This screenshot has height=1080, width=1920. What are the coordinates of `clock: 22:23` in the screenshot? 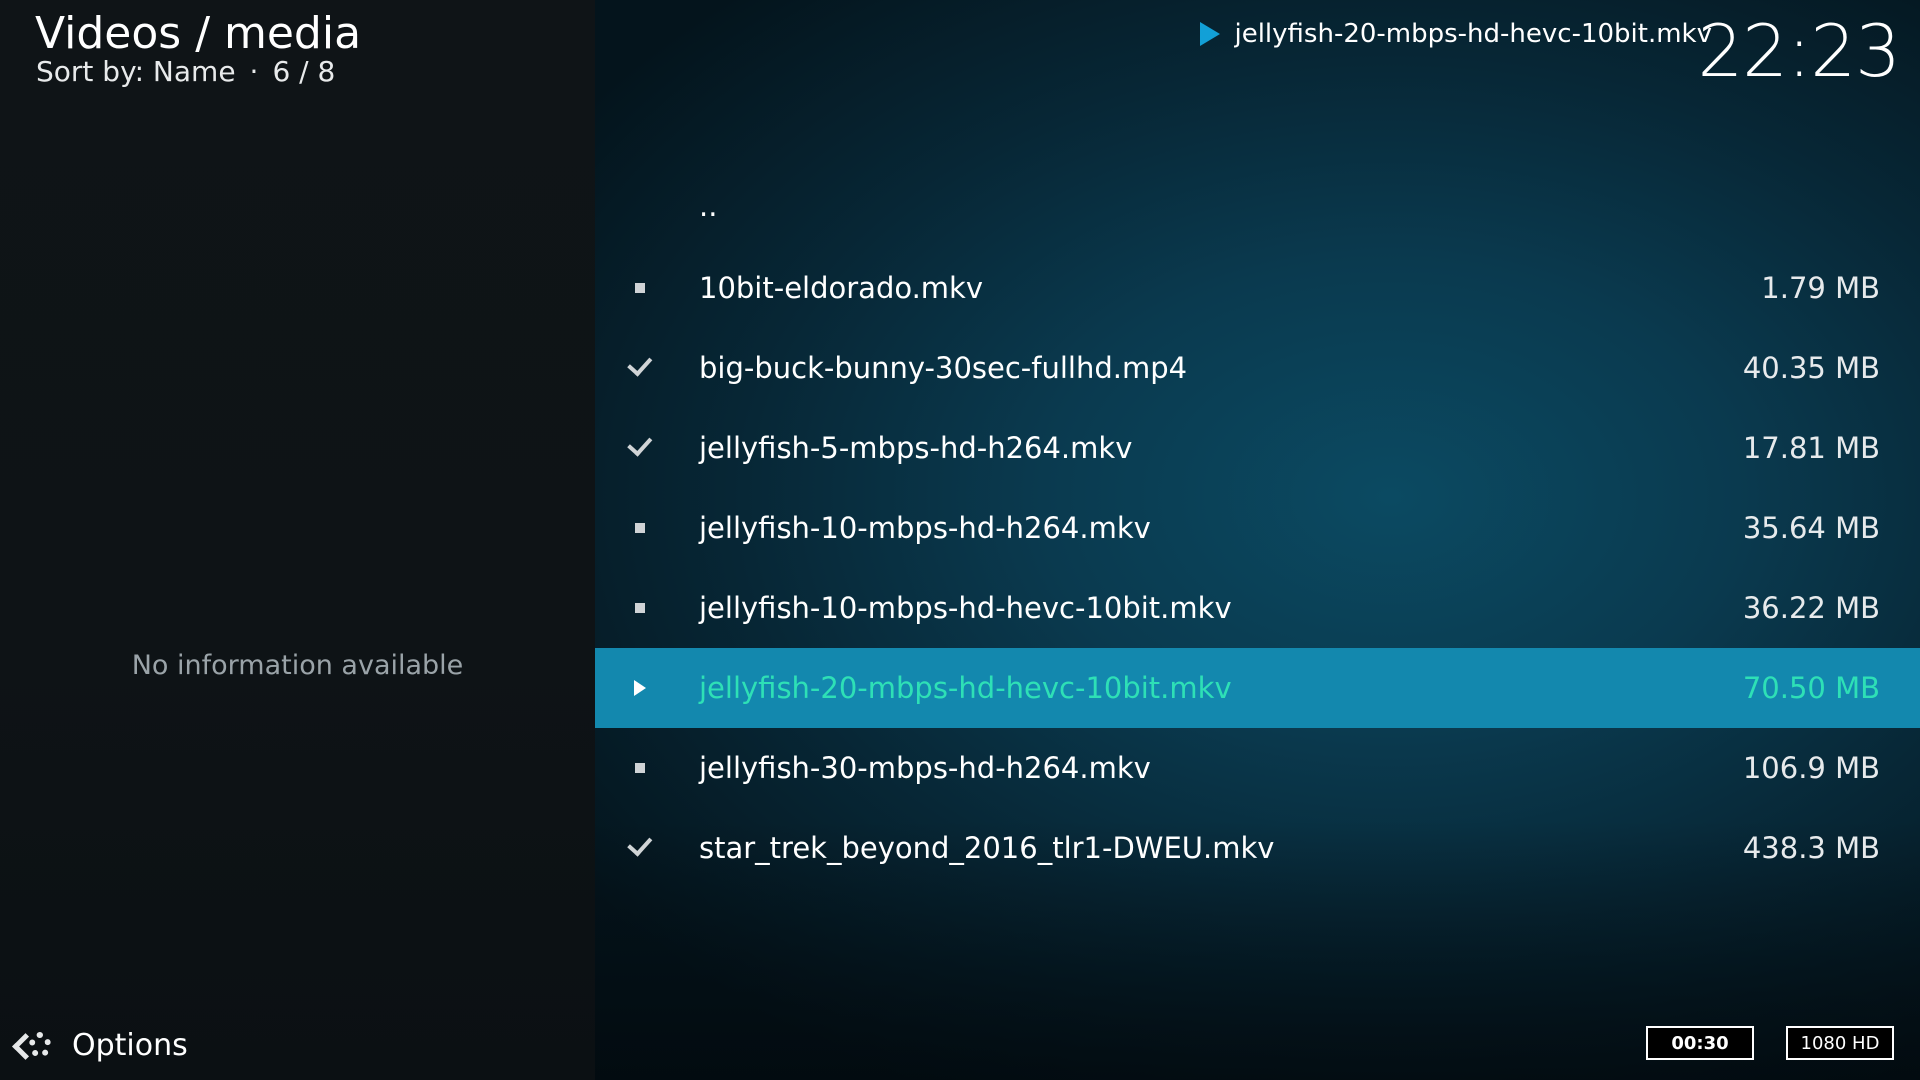 It's located at (1799, 51).